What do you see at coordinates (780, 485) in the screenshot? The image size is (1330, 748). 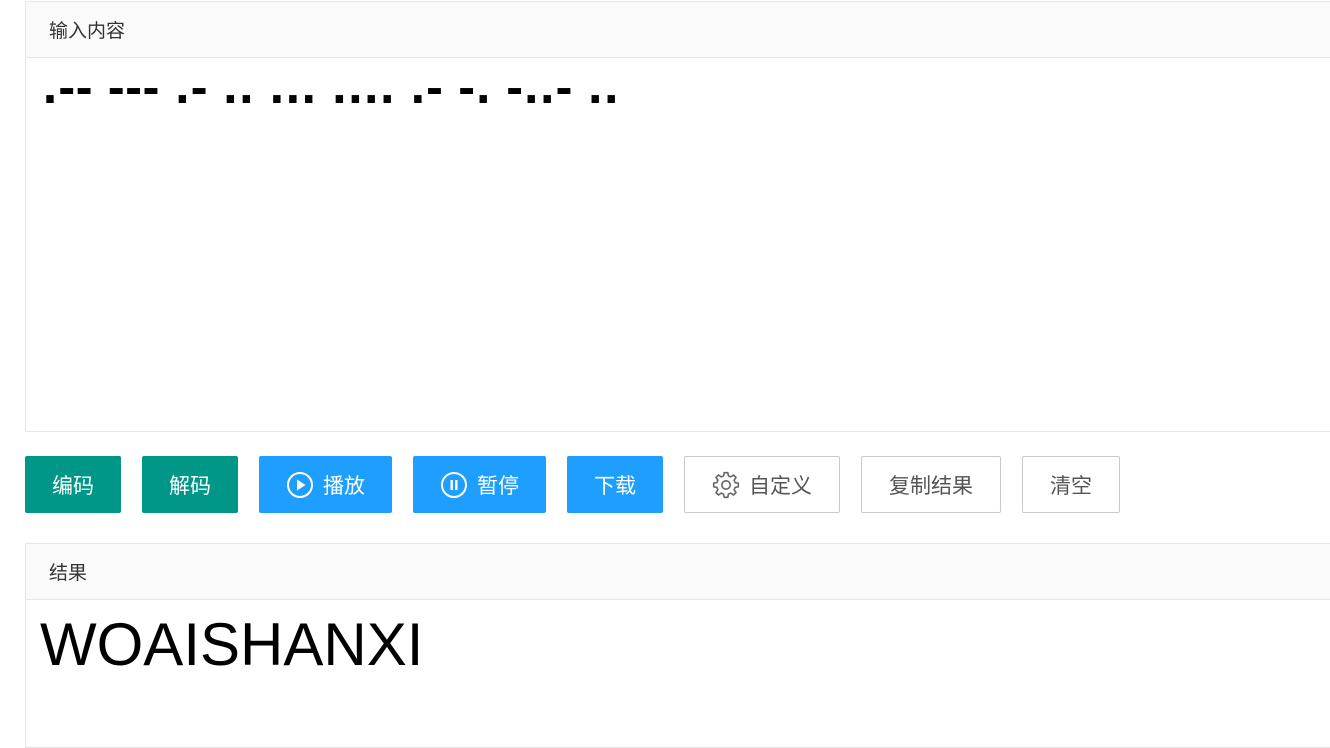 I see `custom-button-label: 自定义` at bounding box center [780, 485].